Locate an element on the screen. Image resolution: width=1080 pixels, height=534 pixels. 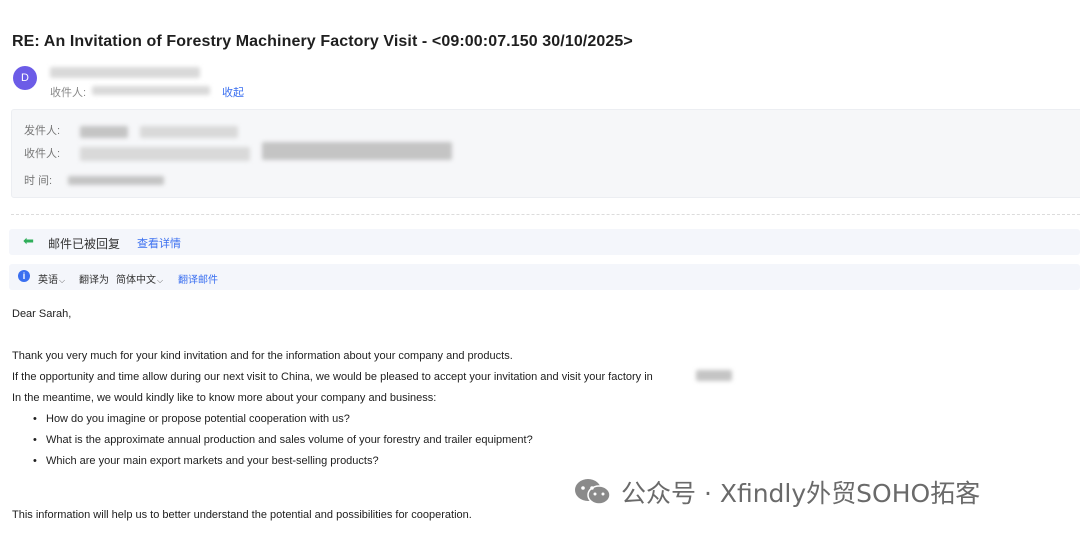
translate-mail-link: 翻译邮件 is located at coordinates (198, 278).